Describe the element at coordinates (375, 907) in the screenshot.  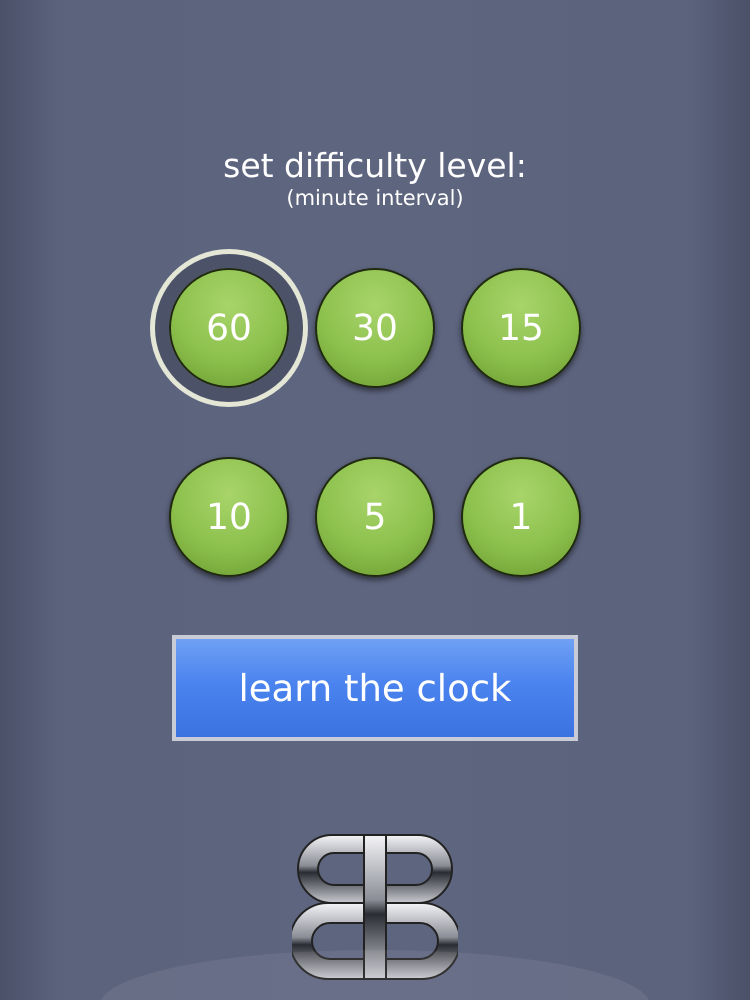
I see `logo-icon` at that location.